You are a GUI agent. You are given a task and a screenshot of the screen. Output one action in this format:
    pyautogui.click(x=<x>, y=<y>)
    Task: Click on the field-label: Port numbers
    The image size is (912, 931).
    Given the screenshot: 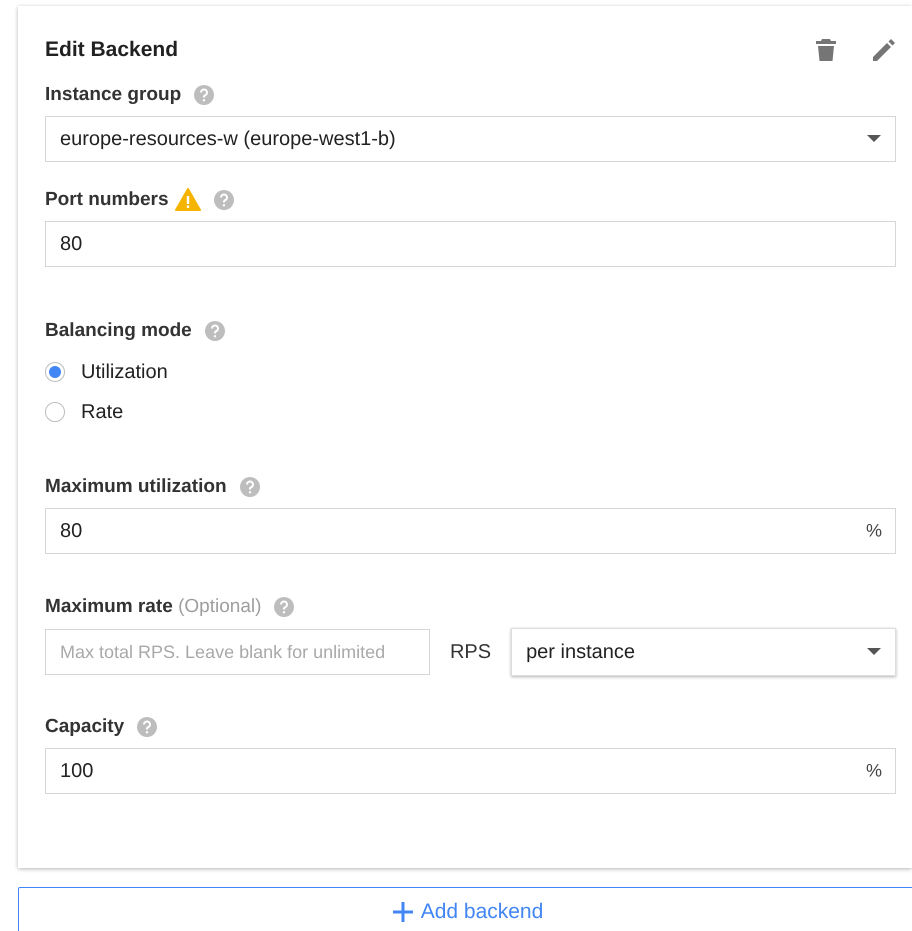 What is the action you would take?
    pyautogui.click(x=107, y=199)
    